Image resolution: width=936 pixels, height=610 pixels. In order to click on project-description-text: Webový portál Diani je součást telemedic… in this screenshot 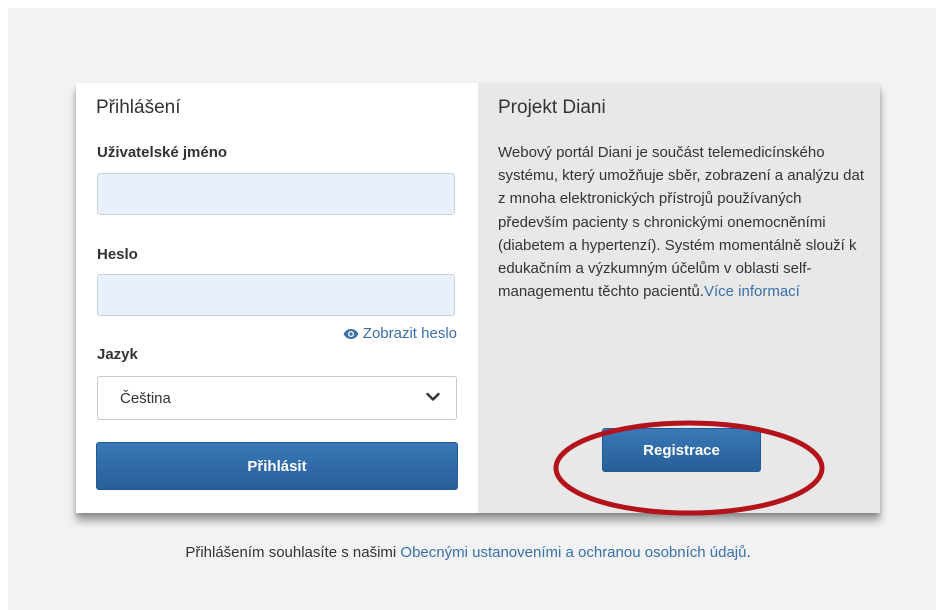, I will do `click(681, 222)`.